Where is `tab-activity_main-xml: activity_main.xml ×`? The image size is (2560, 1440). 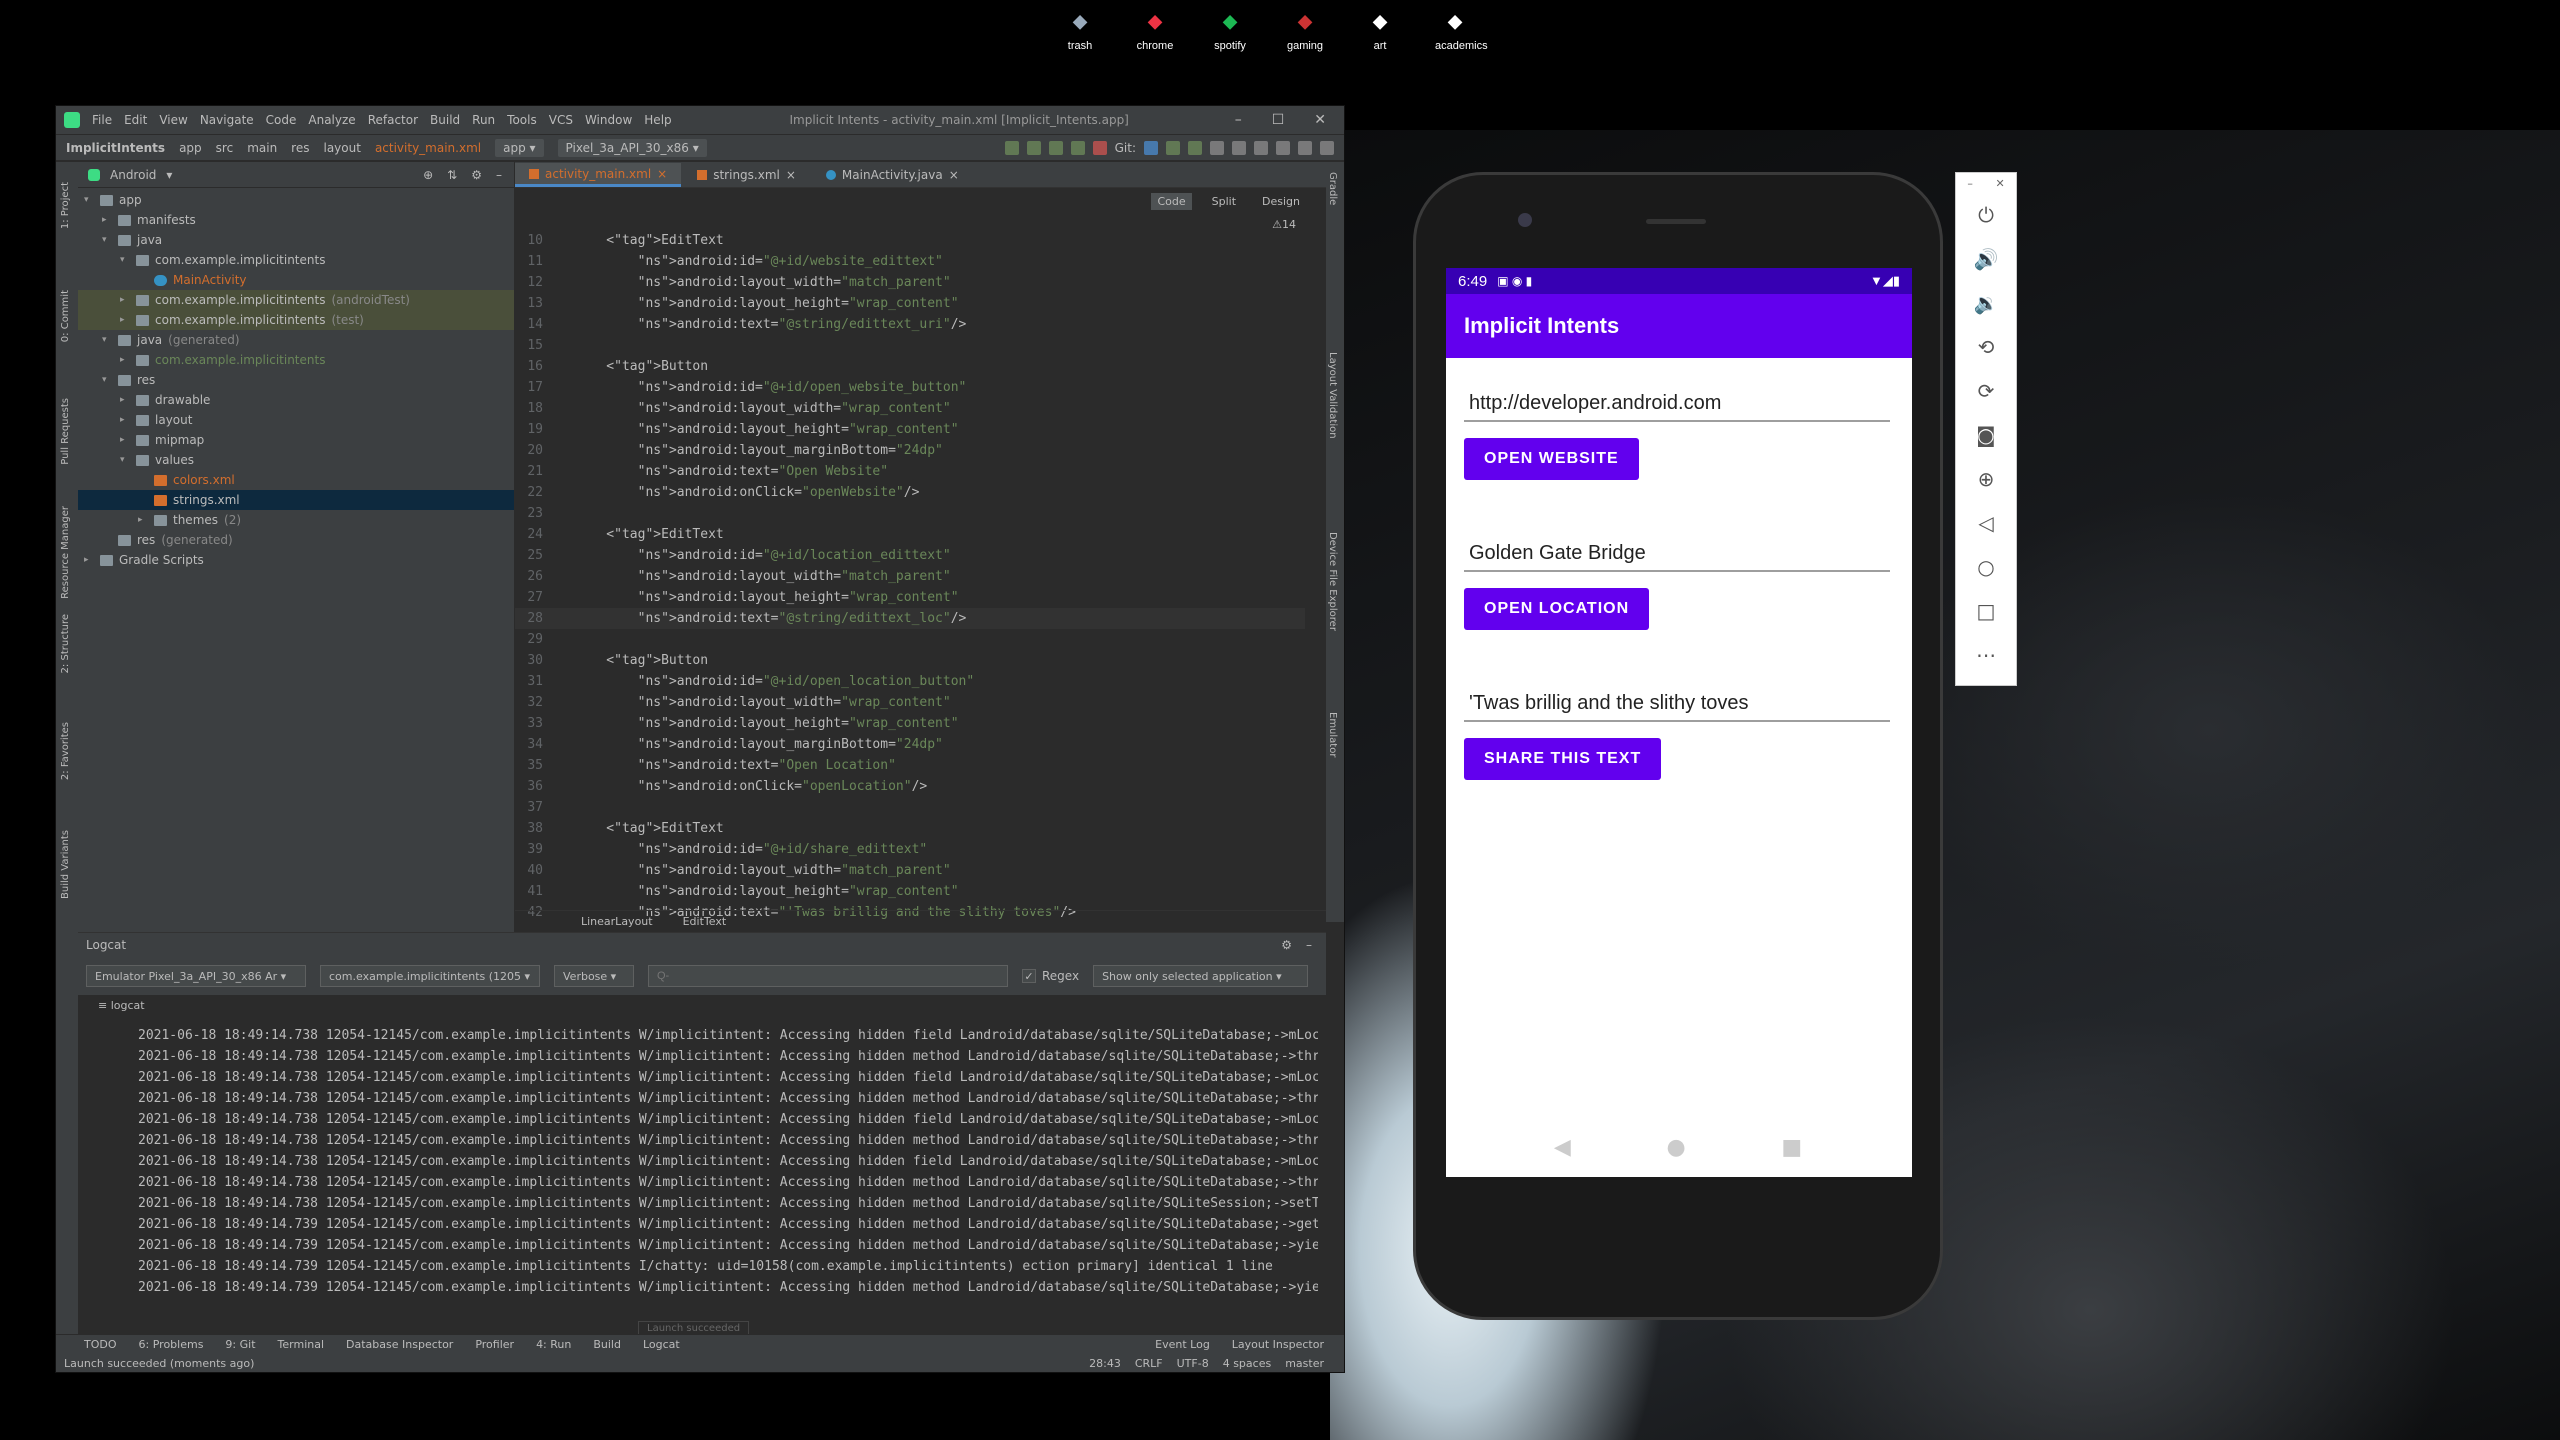 tab-activity_main-xml: activity_main.xml × is located at coordinates (598, 175).